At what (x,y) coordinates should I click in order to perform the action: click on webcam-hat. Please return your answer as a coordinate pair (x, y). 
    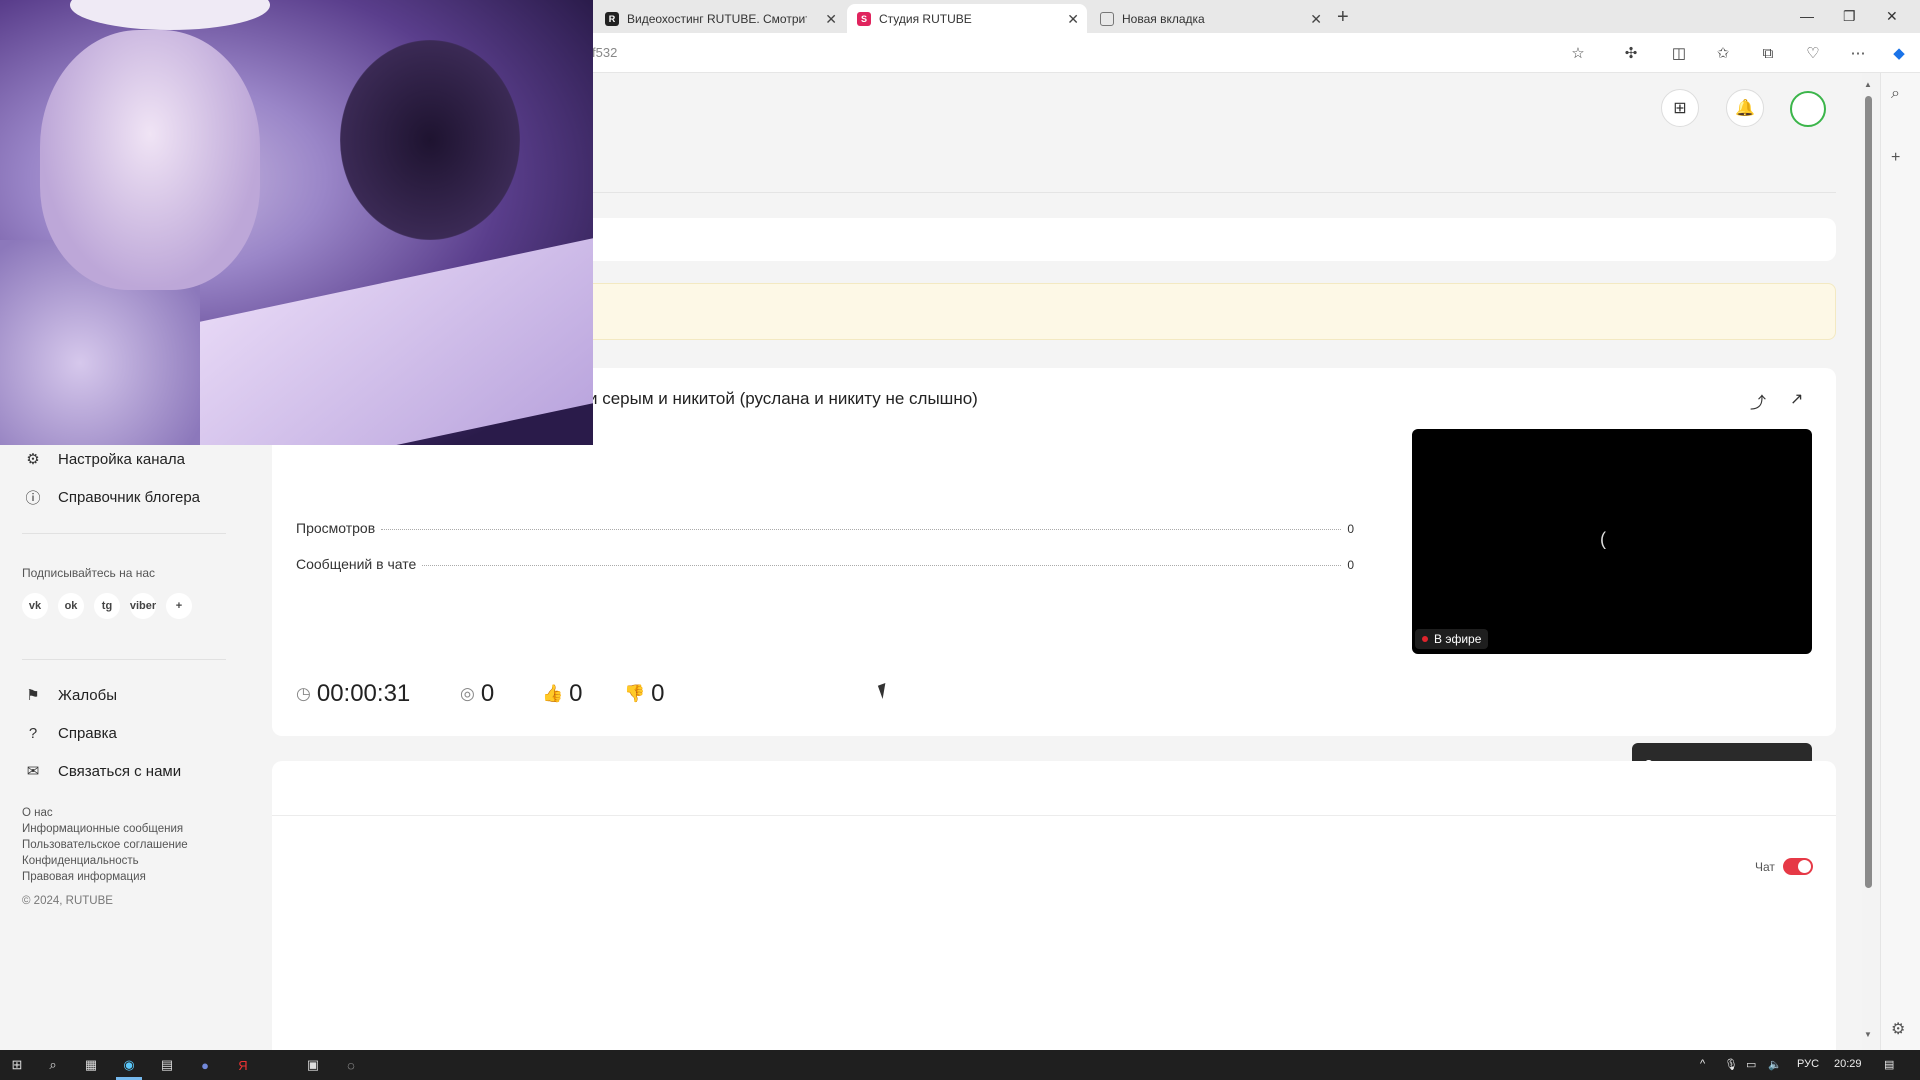
    Looking at the image, I should click on (170, 15).